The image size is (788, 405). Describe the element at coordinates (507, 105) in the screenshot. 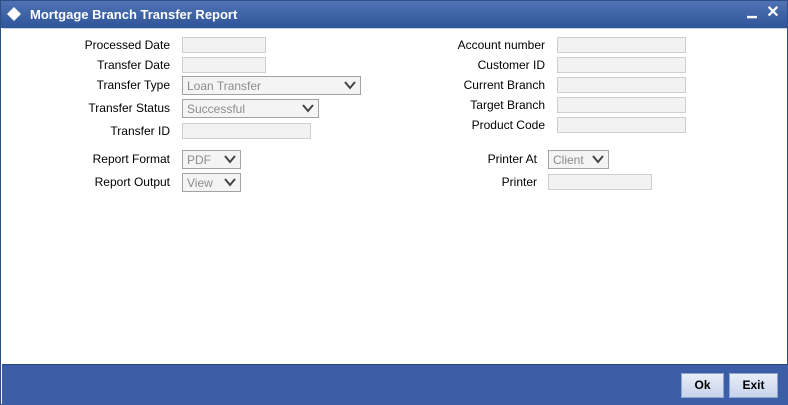

I see `target-branch-label: Target Branch` at that location.